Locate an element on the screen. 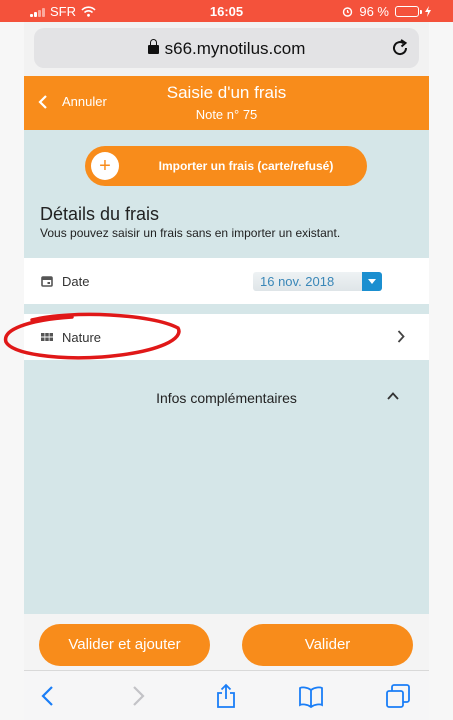  battery-text: 96 % is located at coordinates (374, 11).